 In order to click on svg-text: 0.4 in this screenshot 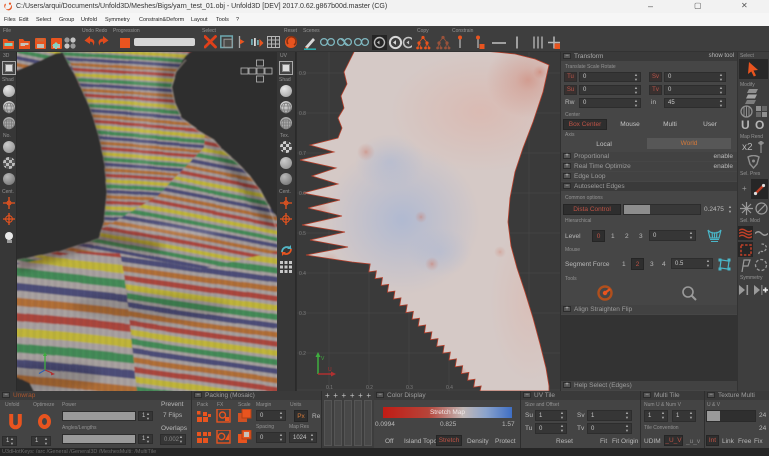, I will do `click(302, 274)`.